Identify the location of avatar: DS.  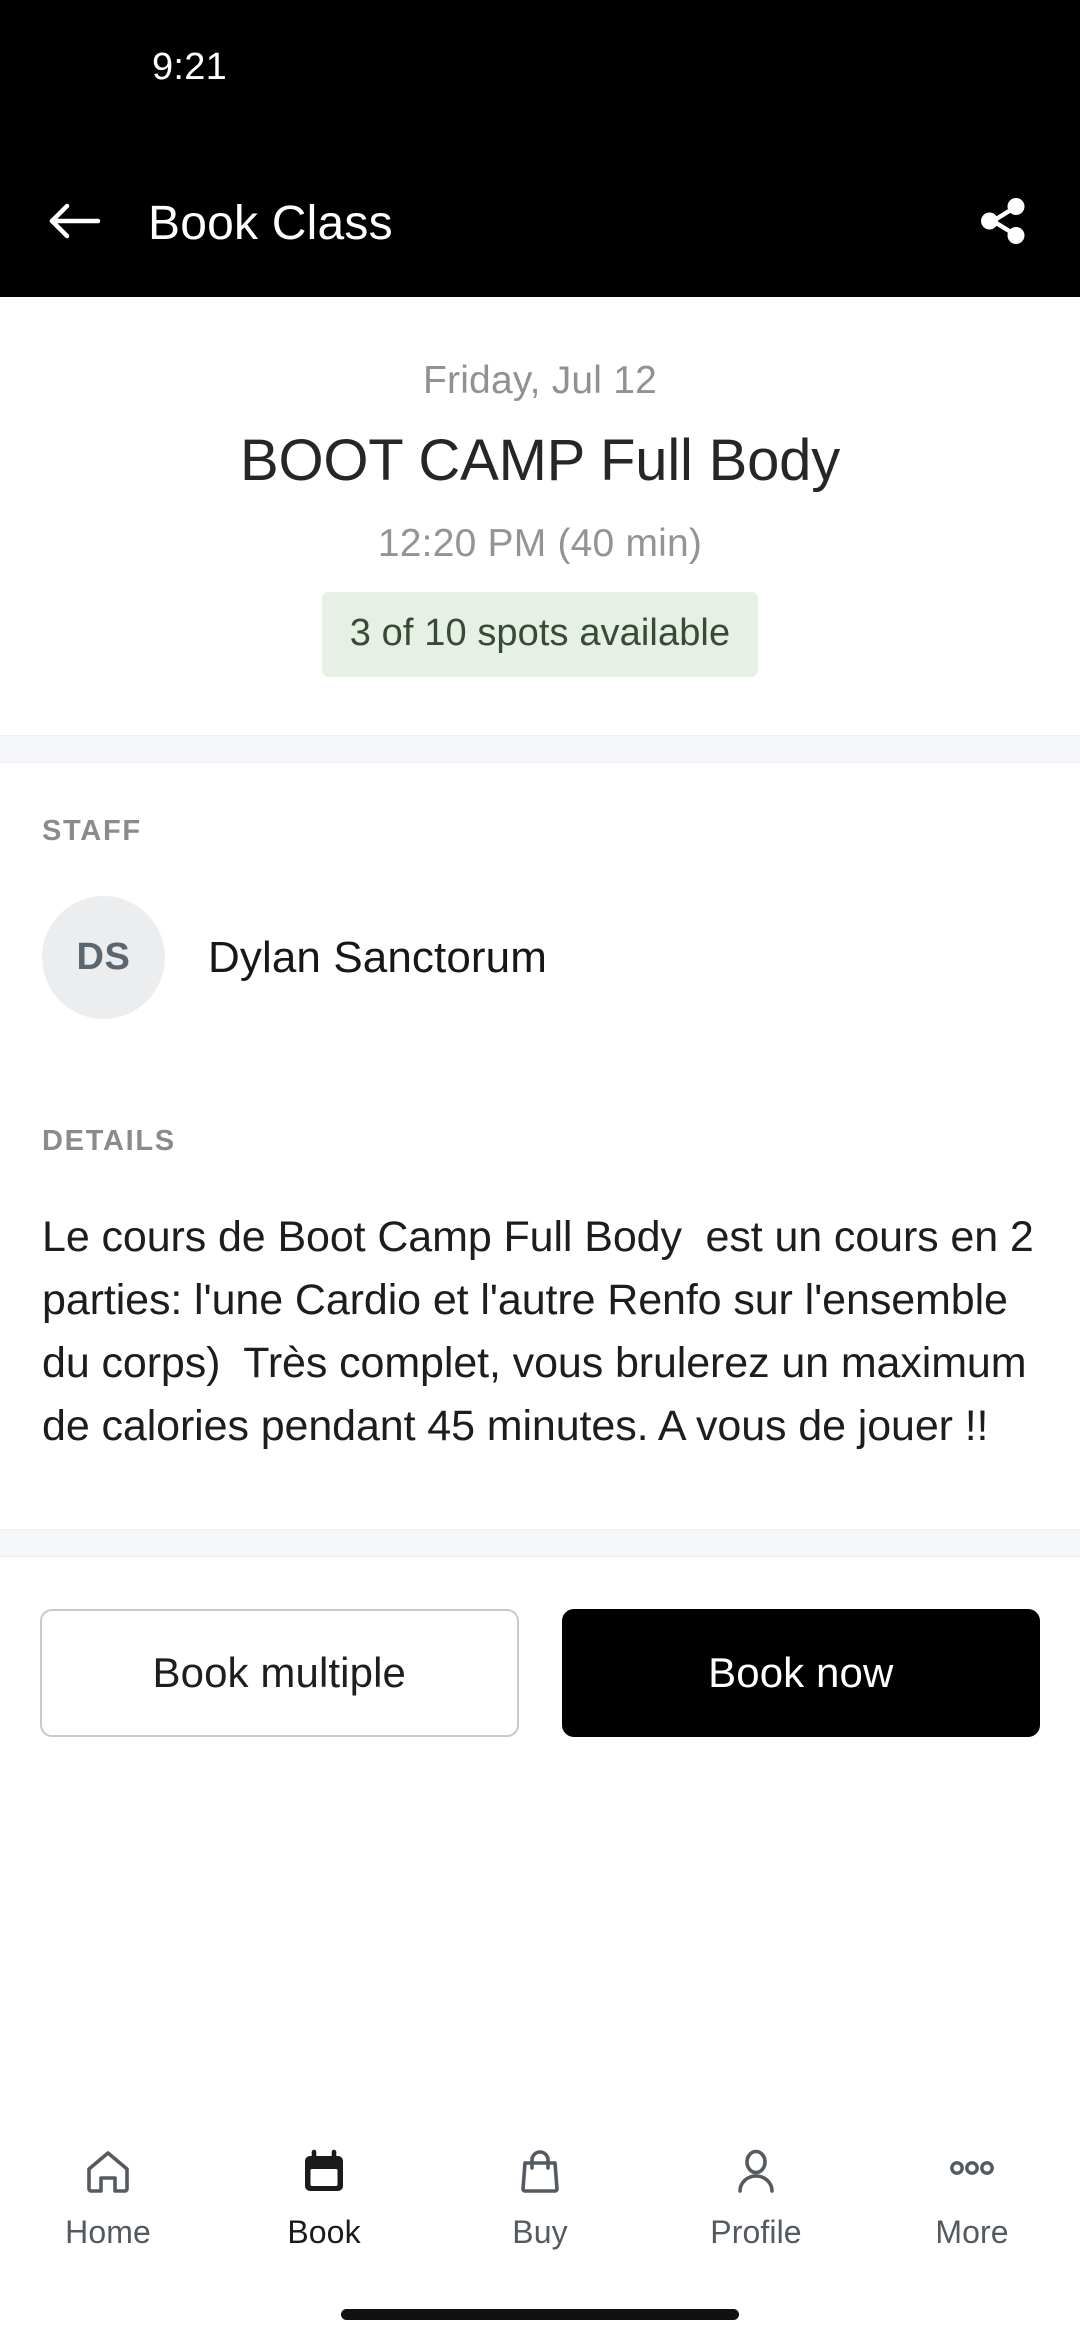
(103, 958).